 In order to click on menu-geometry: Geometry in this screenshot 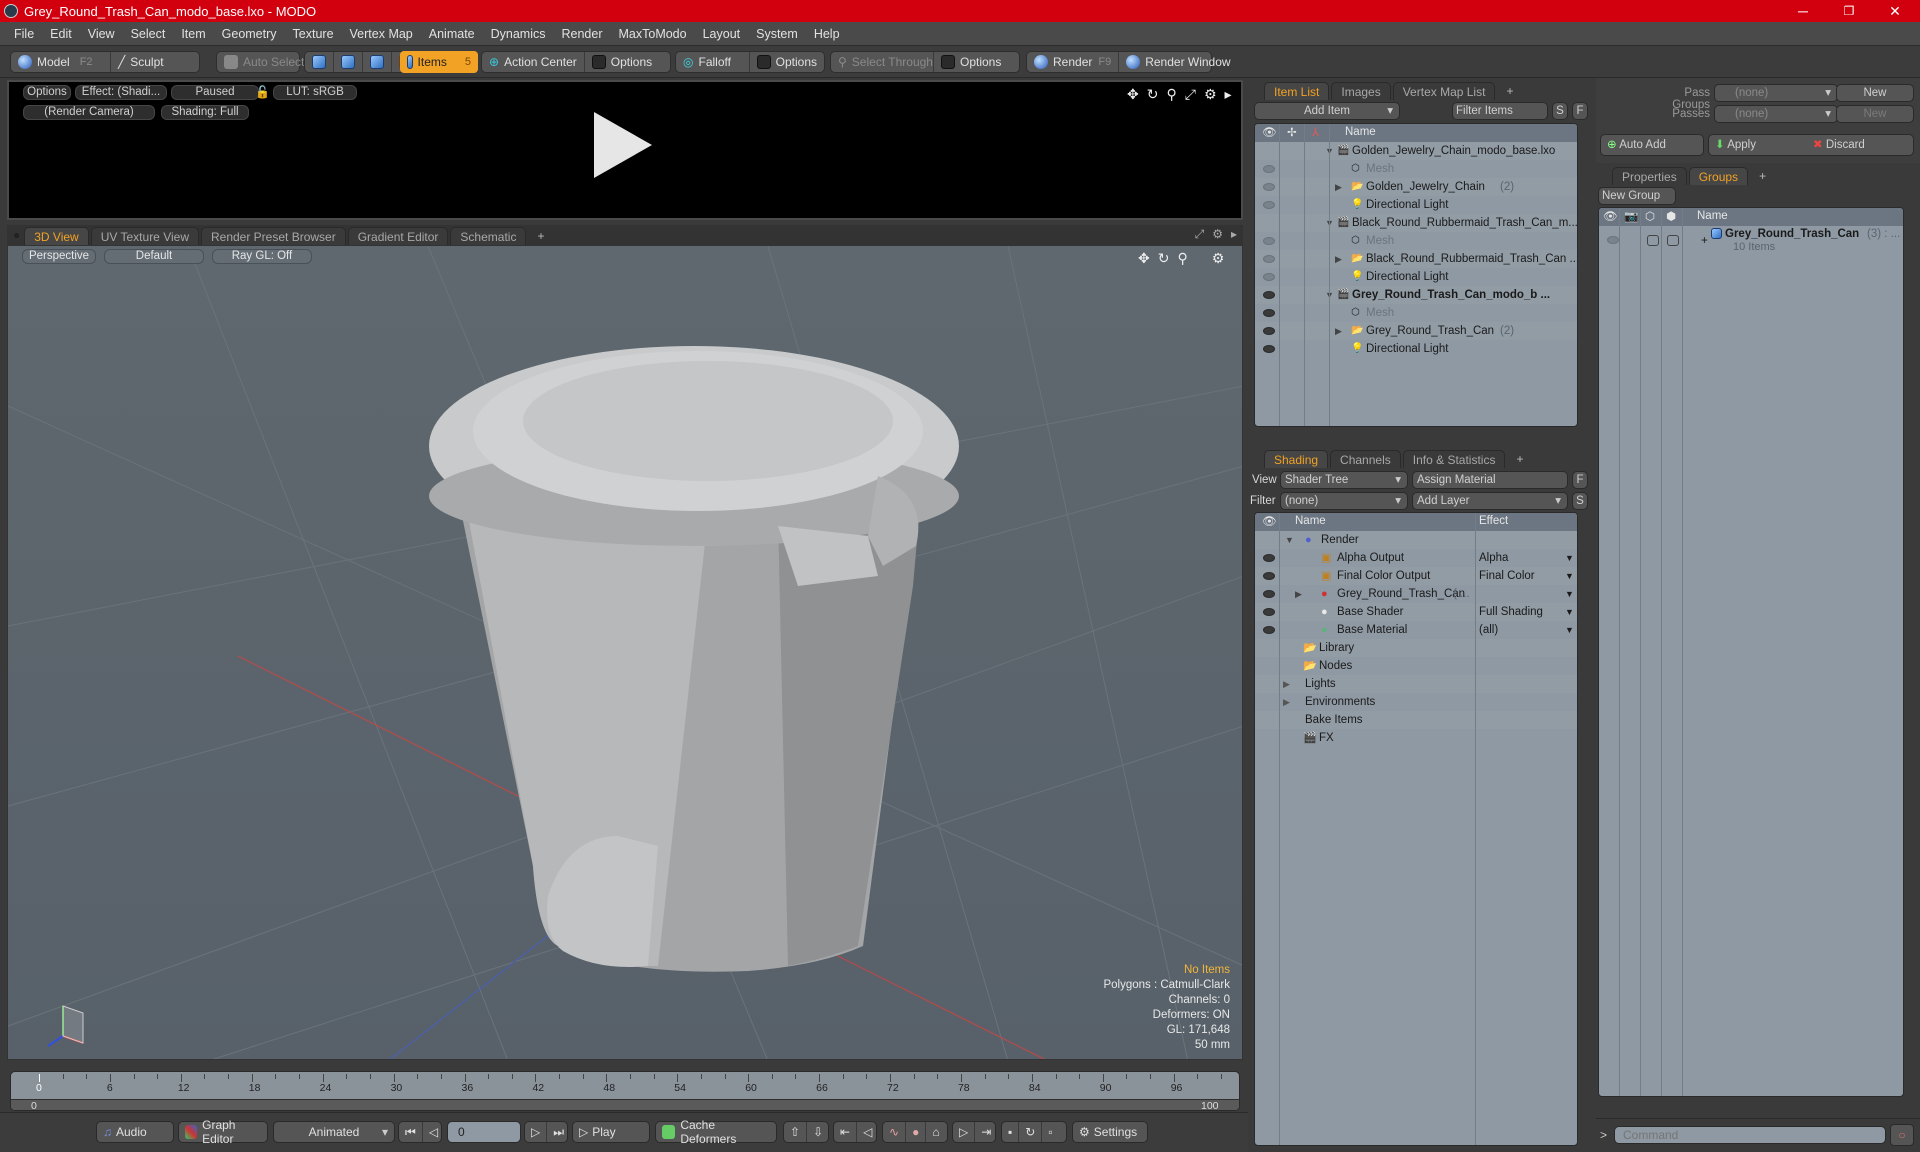, I will do `click(249, 34)`.